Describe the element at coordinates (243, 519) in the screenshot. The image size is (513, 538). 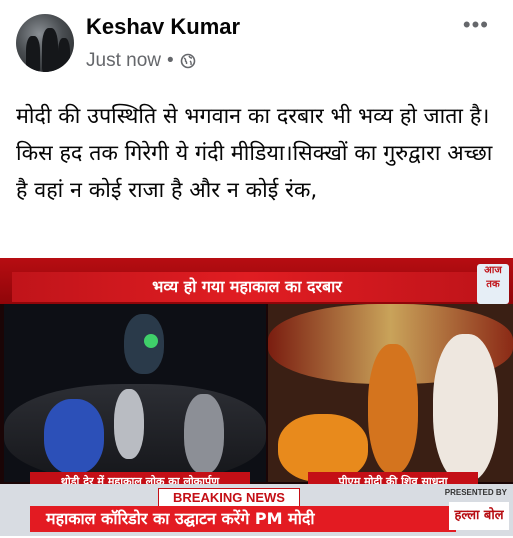
I see `news-ticker: महाकाल कॉरिडोर का उद्घाटन करेंगे PM मोदी` at that location.